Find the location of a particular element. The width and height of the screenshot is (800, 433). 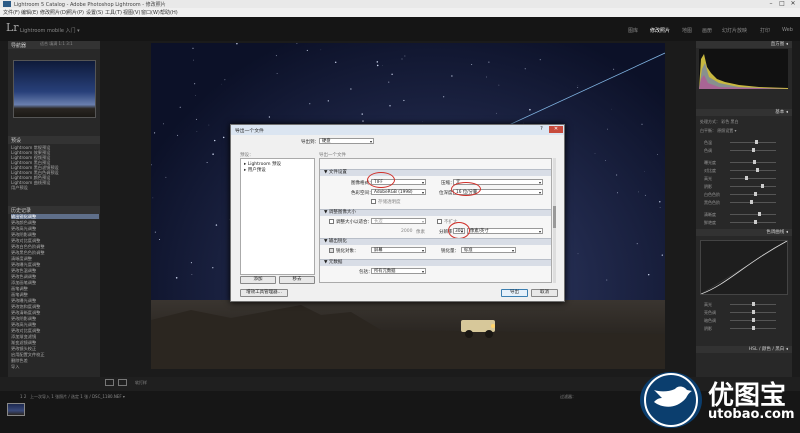

resolution-unit-select: 像素/英寸 is located at coordinates (505, 231).